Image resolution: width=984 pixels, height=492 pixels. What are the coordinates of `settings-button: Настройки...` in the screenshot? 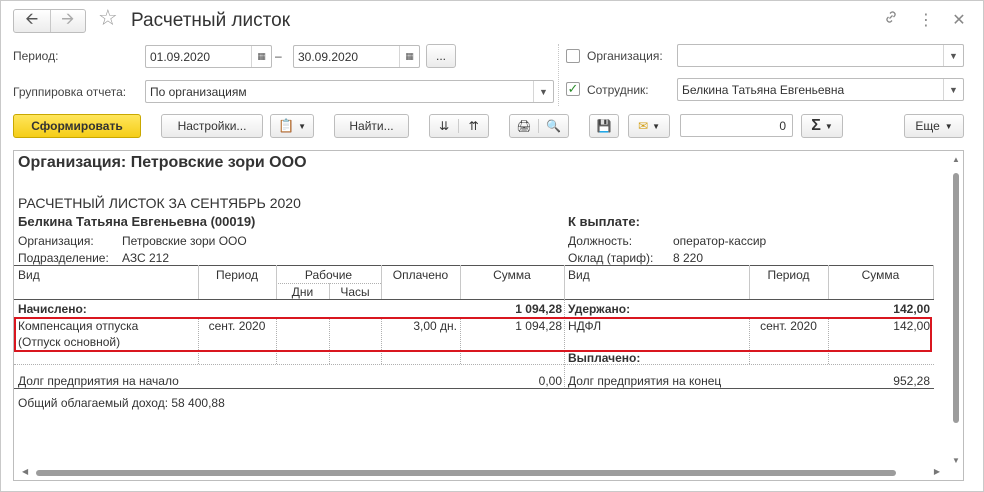 It's located at (212, 126).